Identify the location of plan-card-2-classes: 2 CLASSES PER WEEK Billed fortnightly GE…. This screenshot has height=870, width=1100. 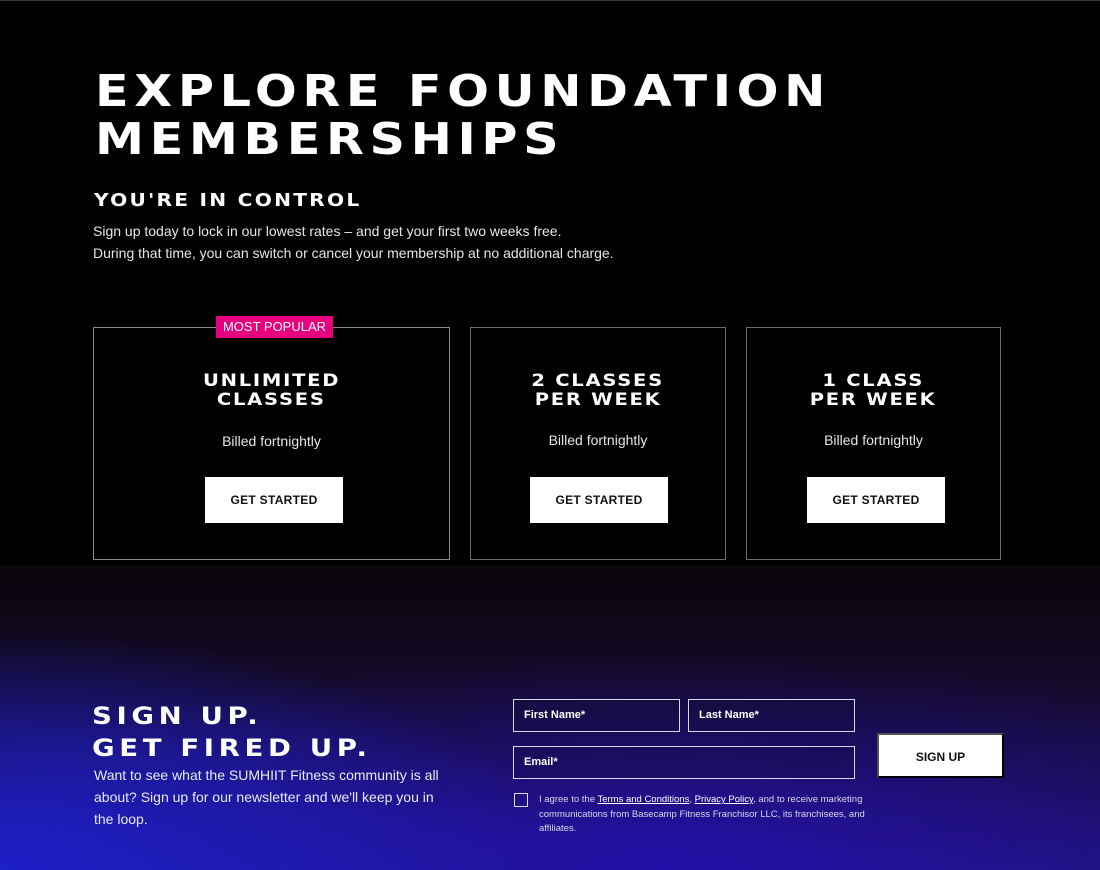
(598, 443).